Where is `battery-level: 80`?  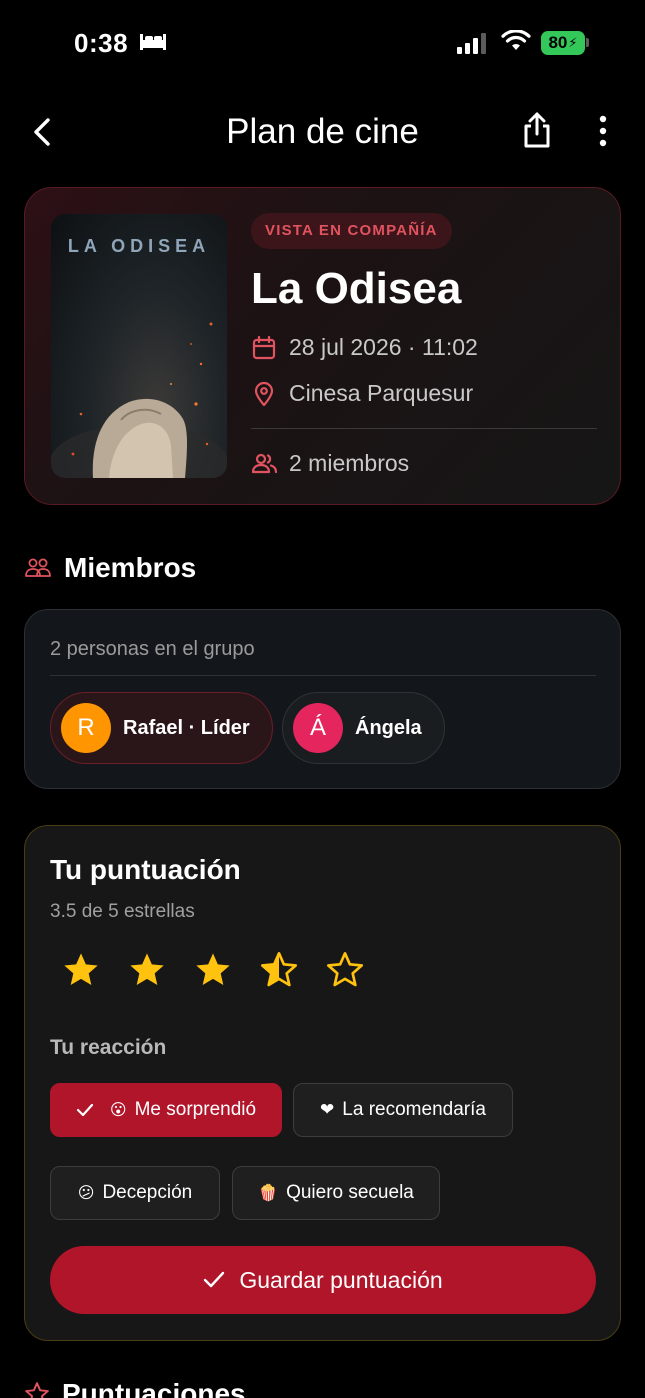 battery-level: 80 is located at coordinates (558, 42).